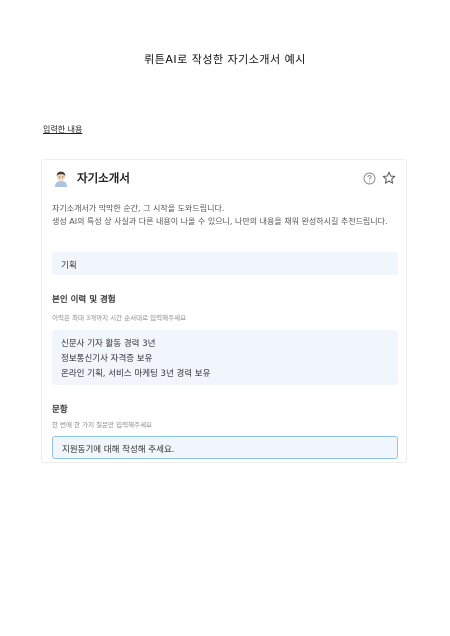  What do you see at coordinates (84, 300) in the screenshot?
I see `experience-heading: 본인 이력 및 경험` at bounding box center [84, 300].